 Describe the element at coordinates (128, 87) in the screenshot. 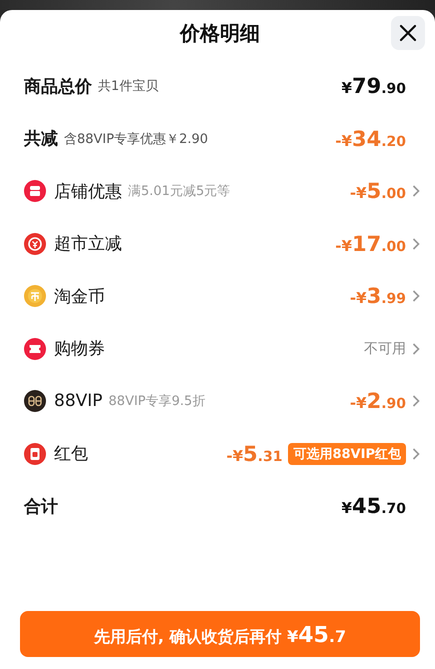

I see `row-note: 共1件宝贝` at that location.